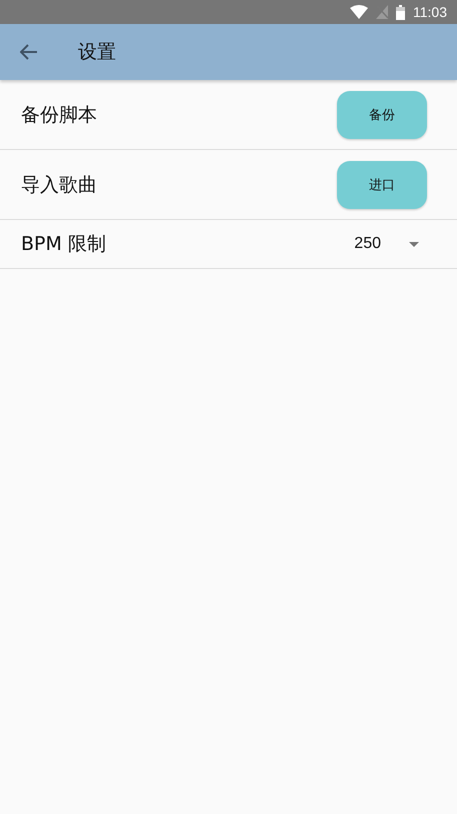 The image size is (457, 814). I want to click on setting-label: 导入歌曲, so click(59, 185).